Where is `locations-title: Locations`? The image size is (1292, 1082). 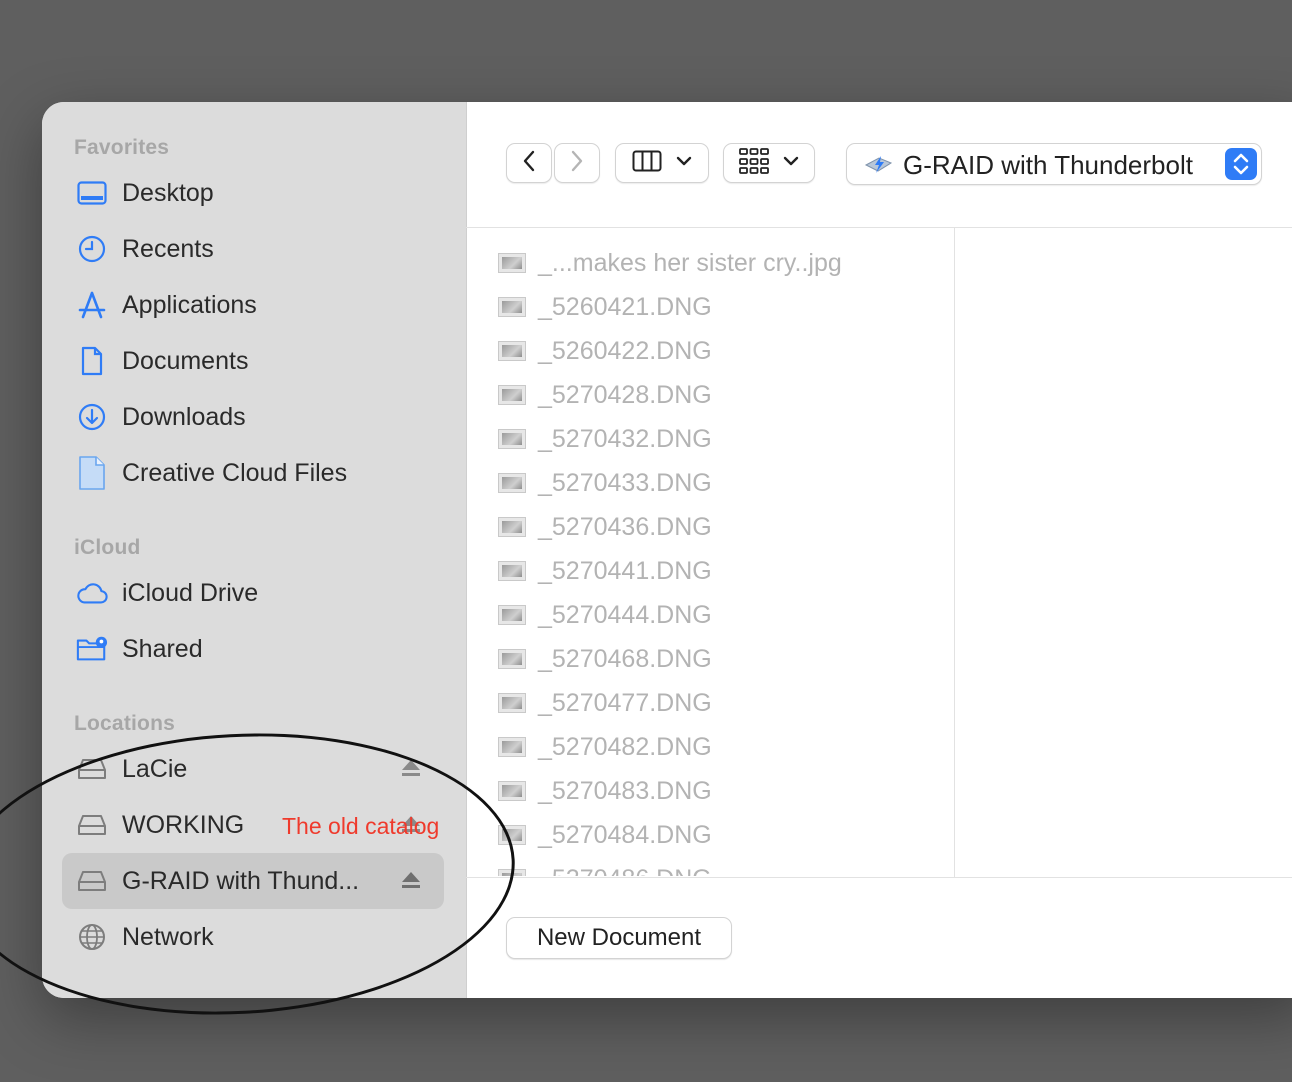
locations-title: Locations is located at coordinates (124, 723).